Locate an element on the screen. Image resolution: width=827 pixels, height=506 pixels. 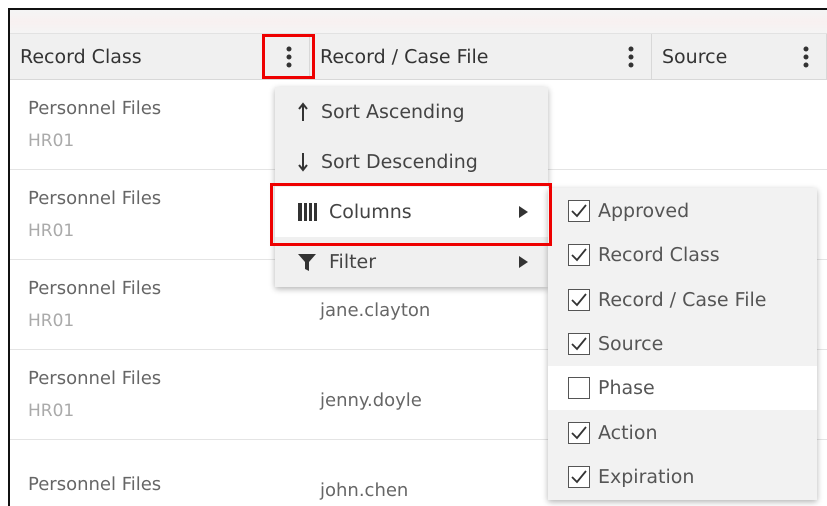
column-header: Source is located at coordinates (694, 57).